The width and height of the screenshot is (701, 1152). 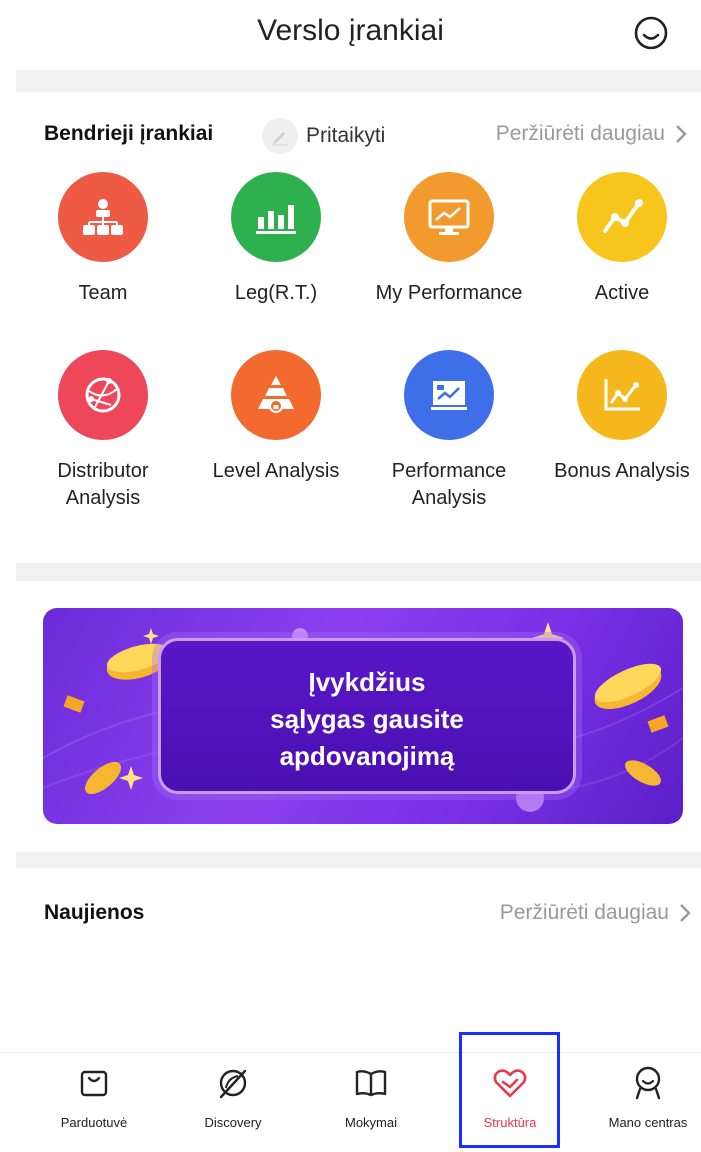 I want to click on top-bar: Verslo įrankiai, so click(x=350, y=34).